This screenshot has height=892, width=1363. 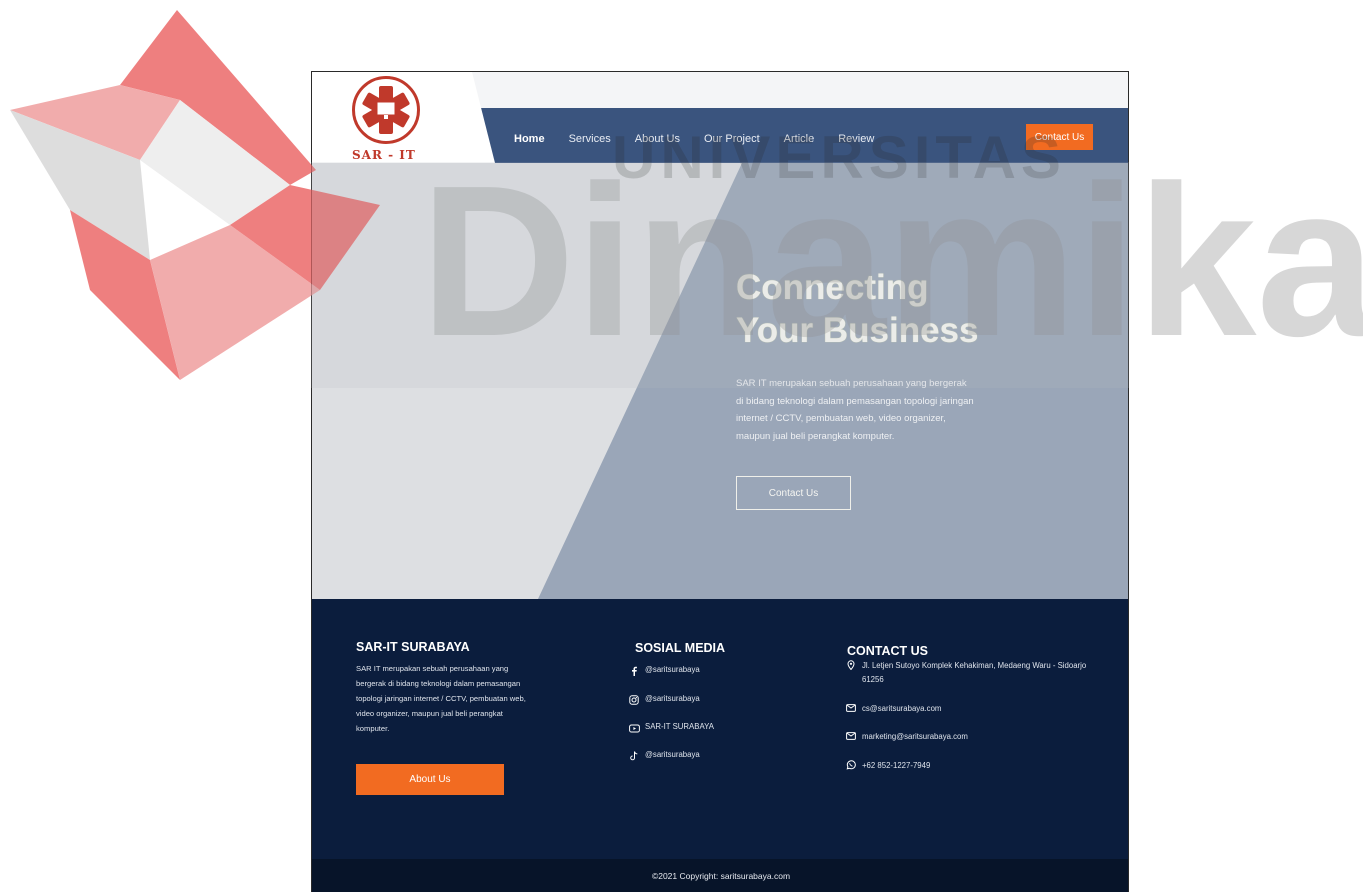 What do you see at coordinates (430, 779) in the screenshot?
I see `footer-about-us-button: About Us` at bounding box center [430, 779].